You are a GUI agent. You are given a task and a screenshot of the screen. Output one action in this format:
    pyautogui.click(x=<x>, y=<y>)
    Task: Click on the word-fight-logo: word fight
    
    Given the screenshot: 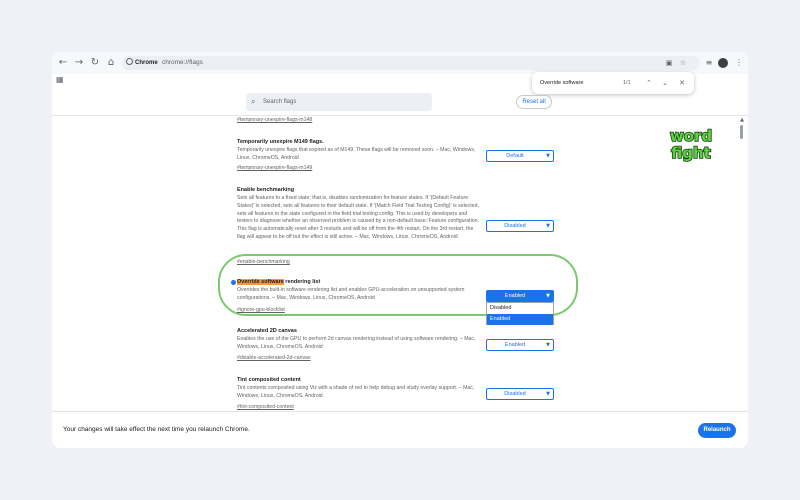 What is the action you would take?
    pyautogui.click(x=691, y=144)
    